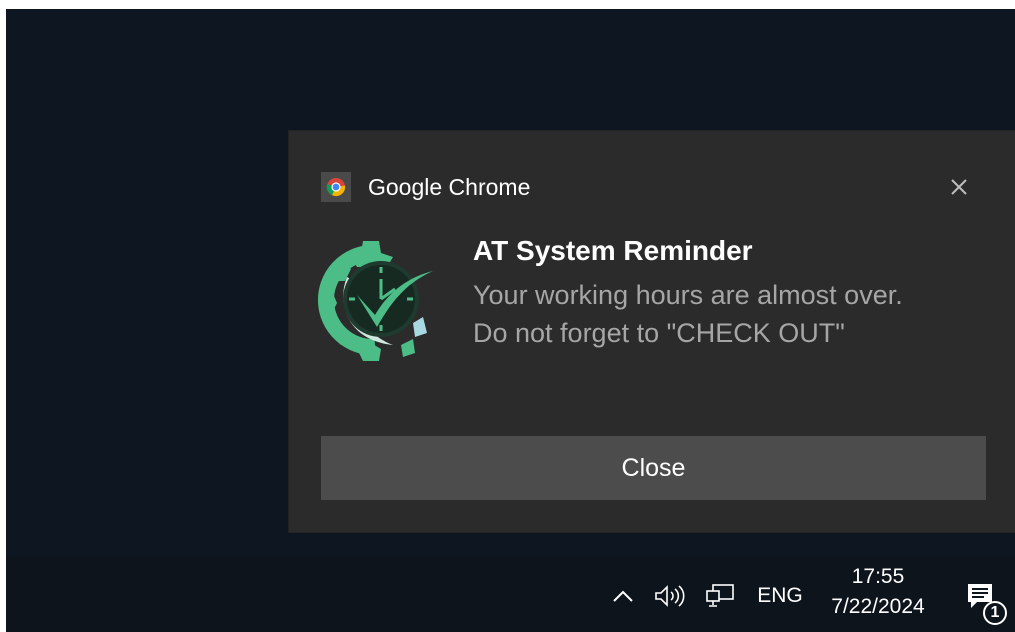 The image size is (1015, 632). Describe the element at coordinates (376, 300) in the screenshot. I see `gear-clock-checkmark-icon` at that location.